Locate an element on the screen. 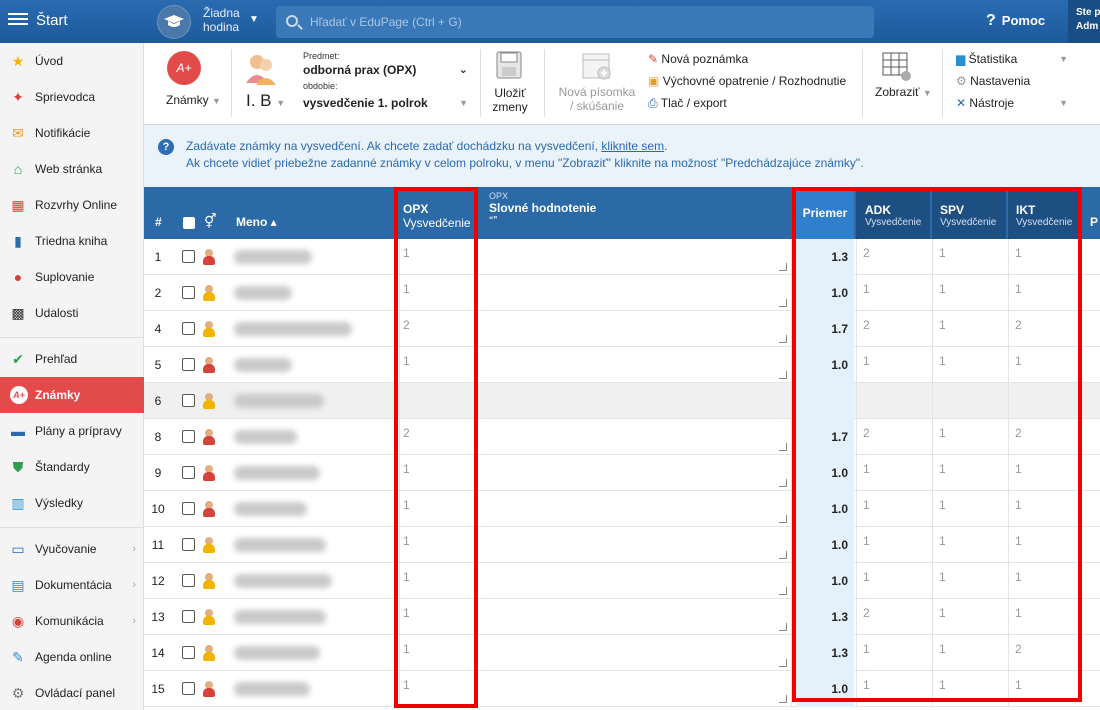  chevron-down-icon: ▼ is located at coordinates (254, 19).